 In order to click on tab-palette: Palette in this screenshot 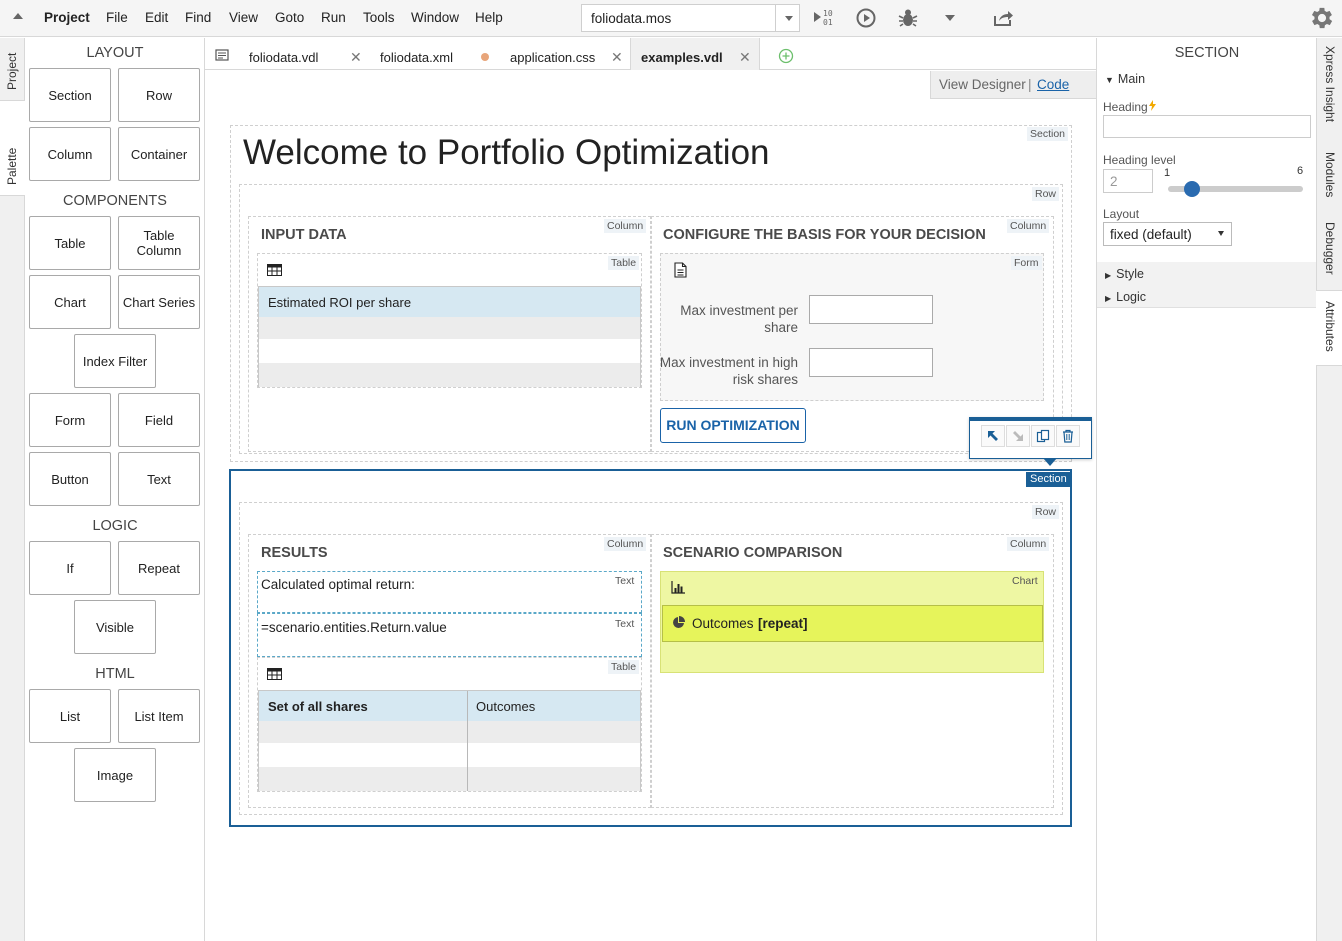, I will do `click(13, 148)`.